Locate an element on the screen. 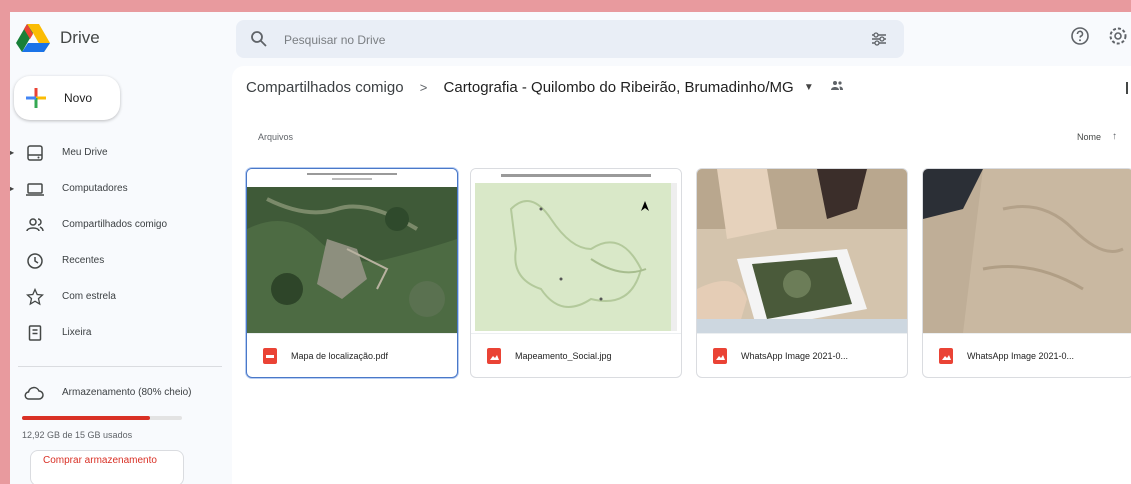 The height and width of the screenshot is (484, 1131). file-name: Mapa de localização.pdf is located at coordinates (340, 356).